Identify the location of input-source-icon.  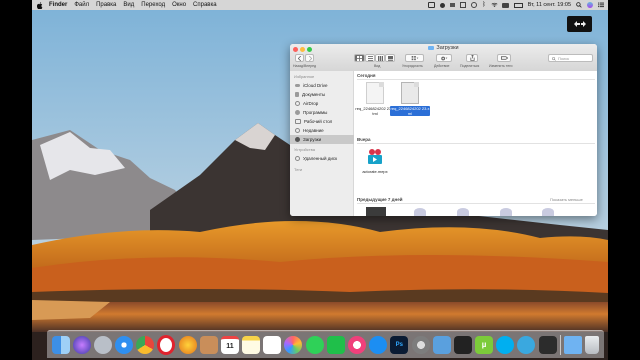
(505, 5).